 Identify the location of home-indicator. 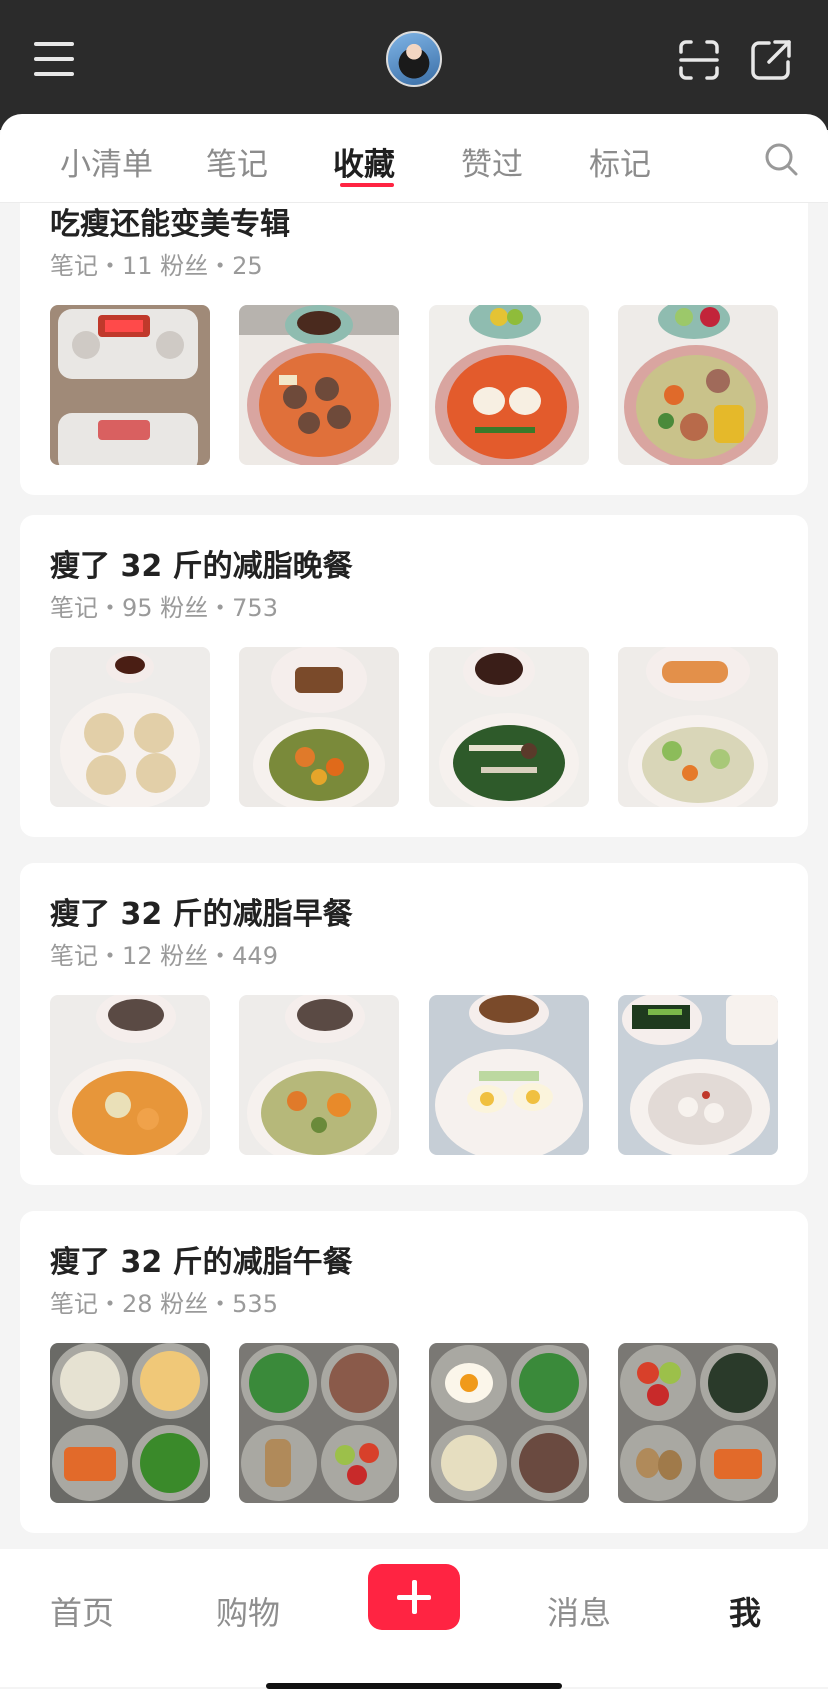
(414, 1686).